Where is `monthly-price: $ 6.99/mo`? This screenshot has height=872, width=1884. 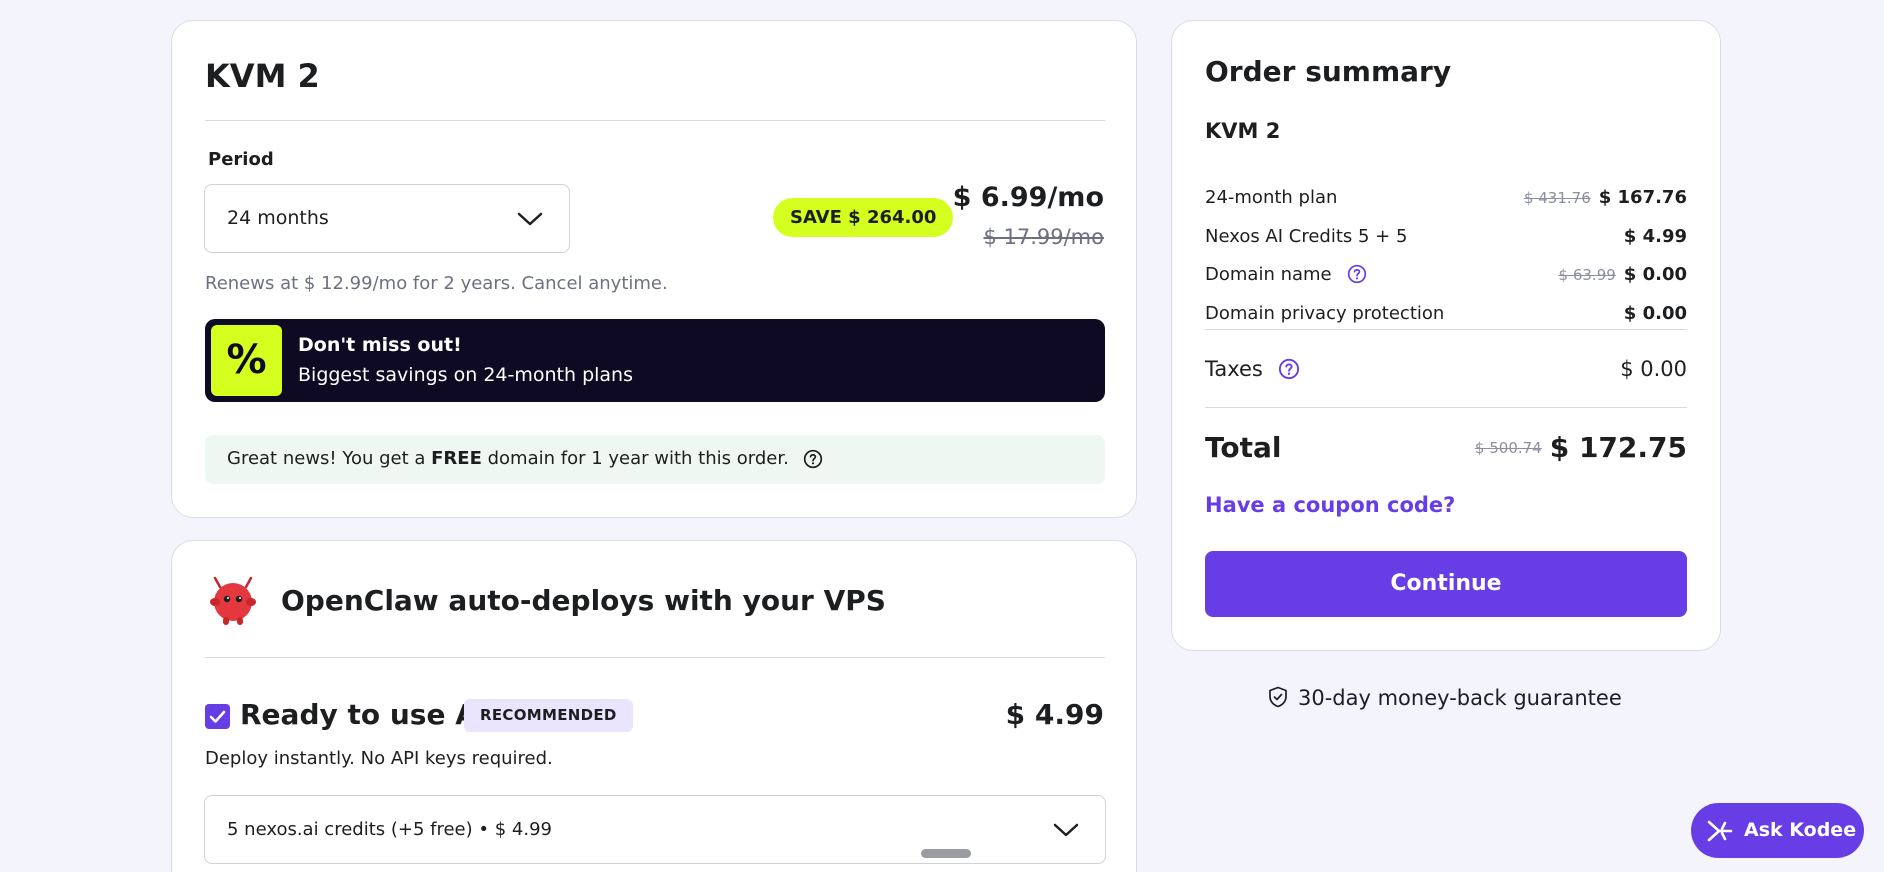 monthly-price: $ 6.99/mo is located at coordinates (1028, 197).